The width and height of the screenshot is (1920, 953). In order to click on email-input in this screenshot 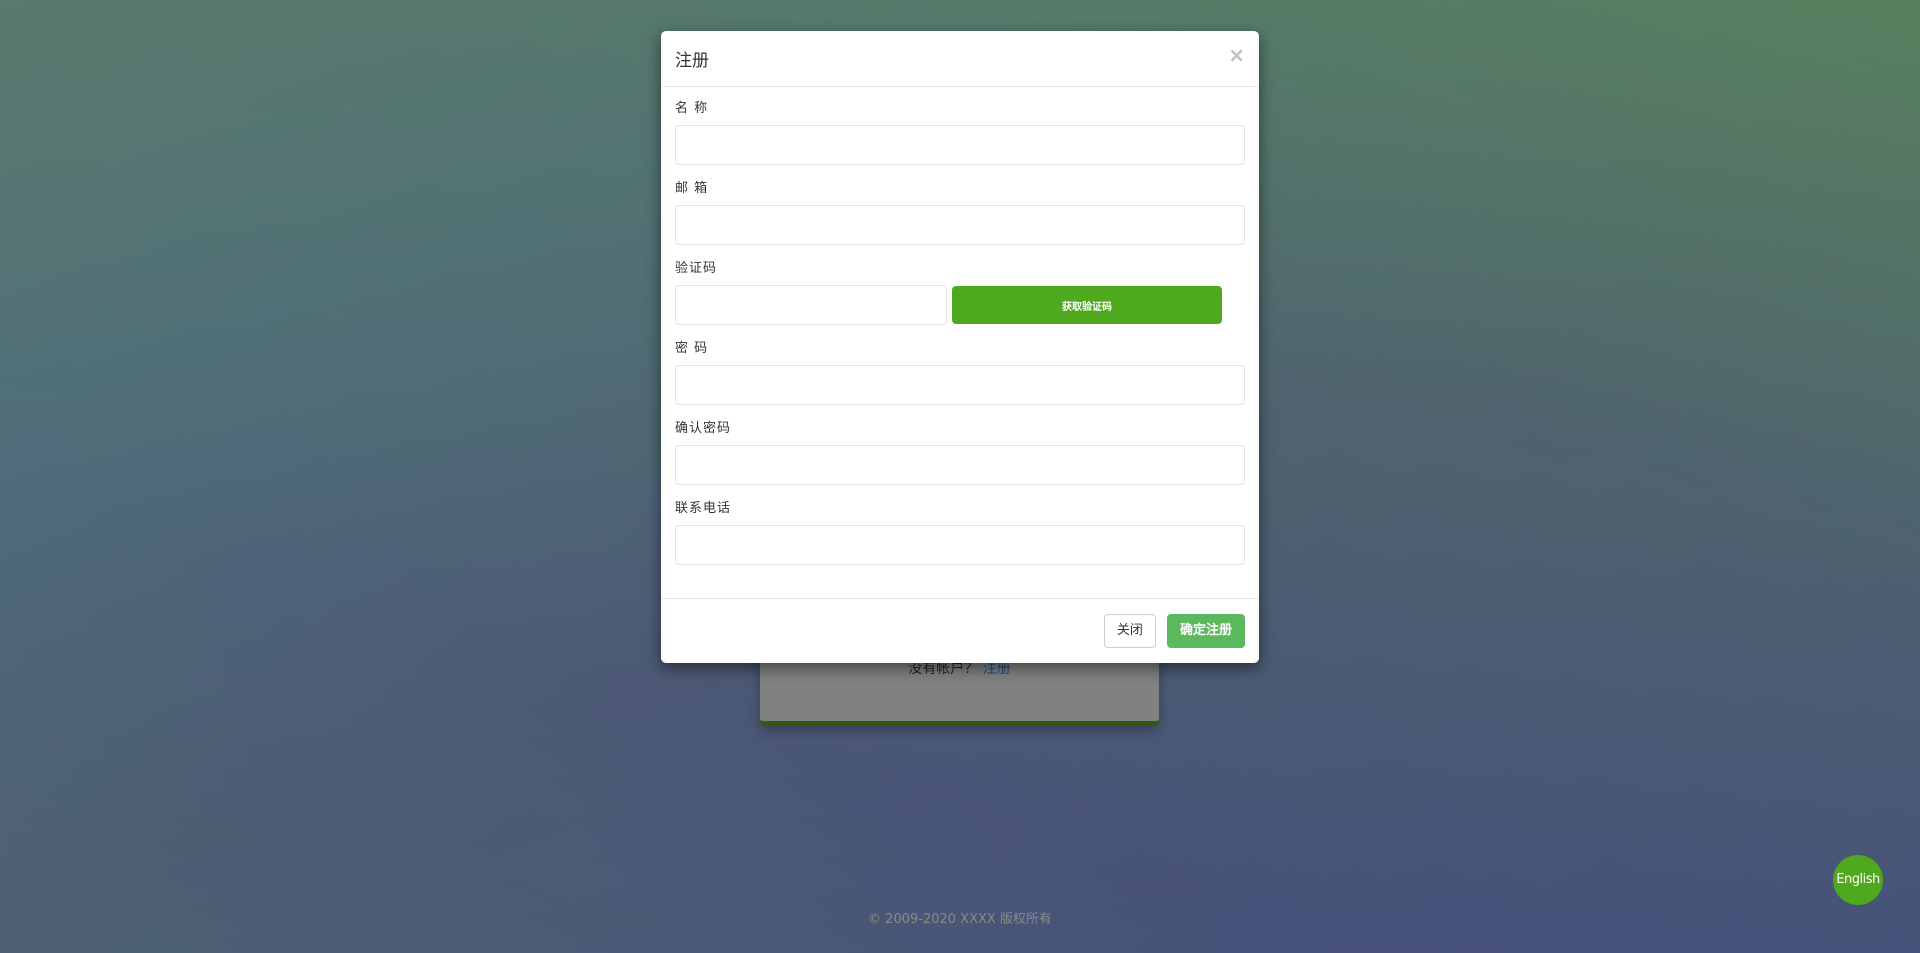, I will do `click(960, 225)`.